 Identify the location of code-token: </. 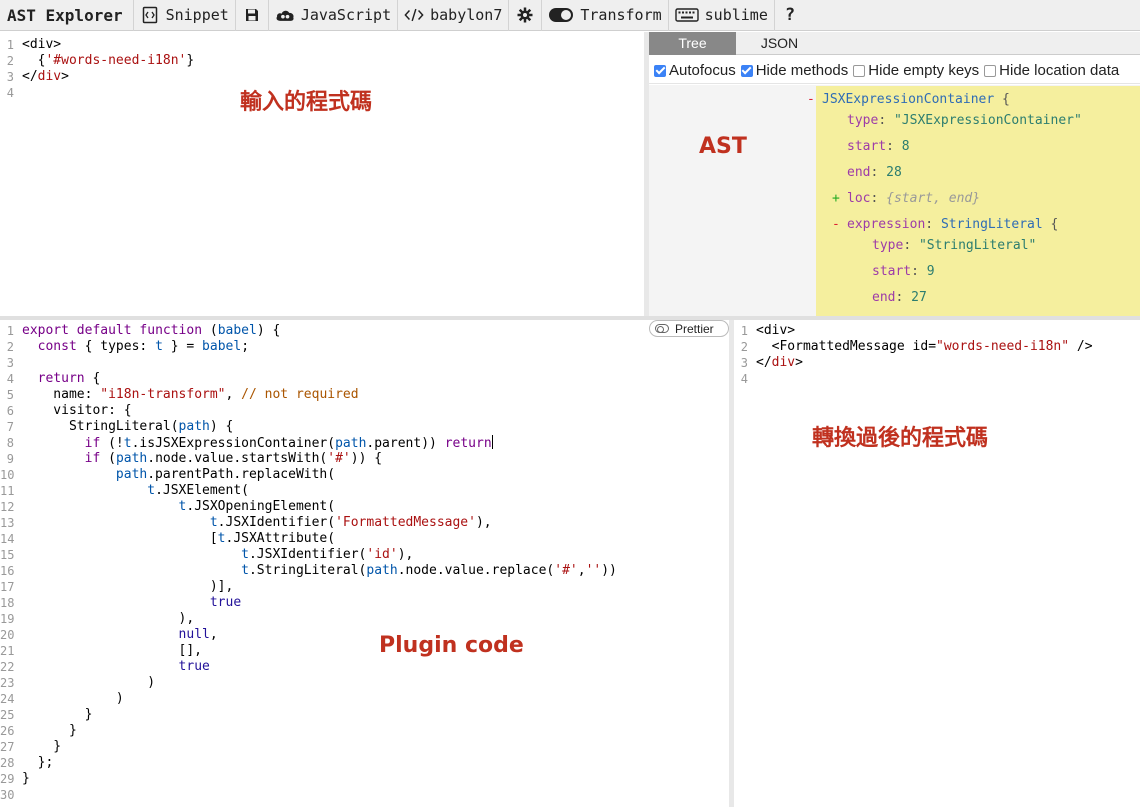
(30, 76).